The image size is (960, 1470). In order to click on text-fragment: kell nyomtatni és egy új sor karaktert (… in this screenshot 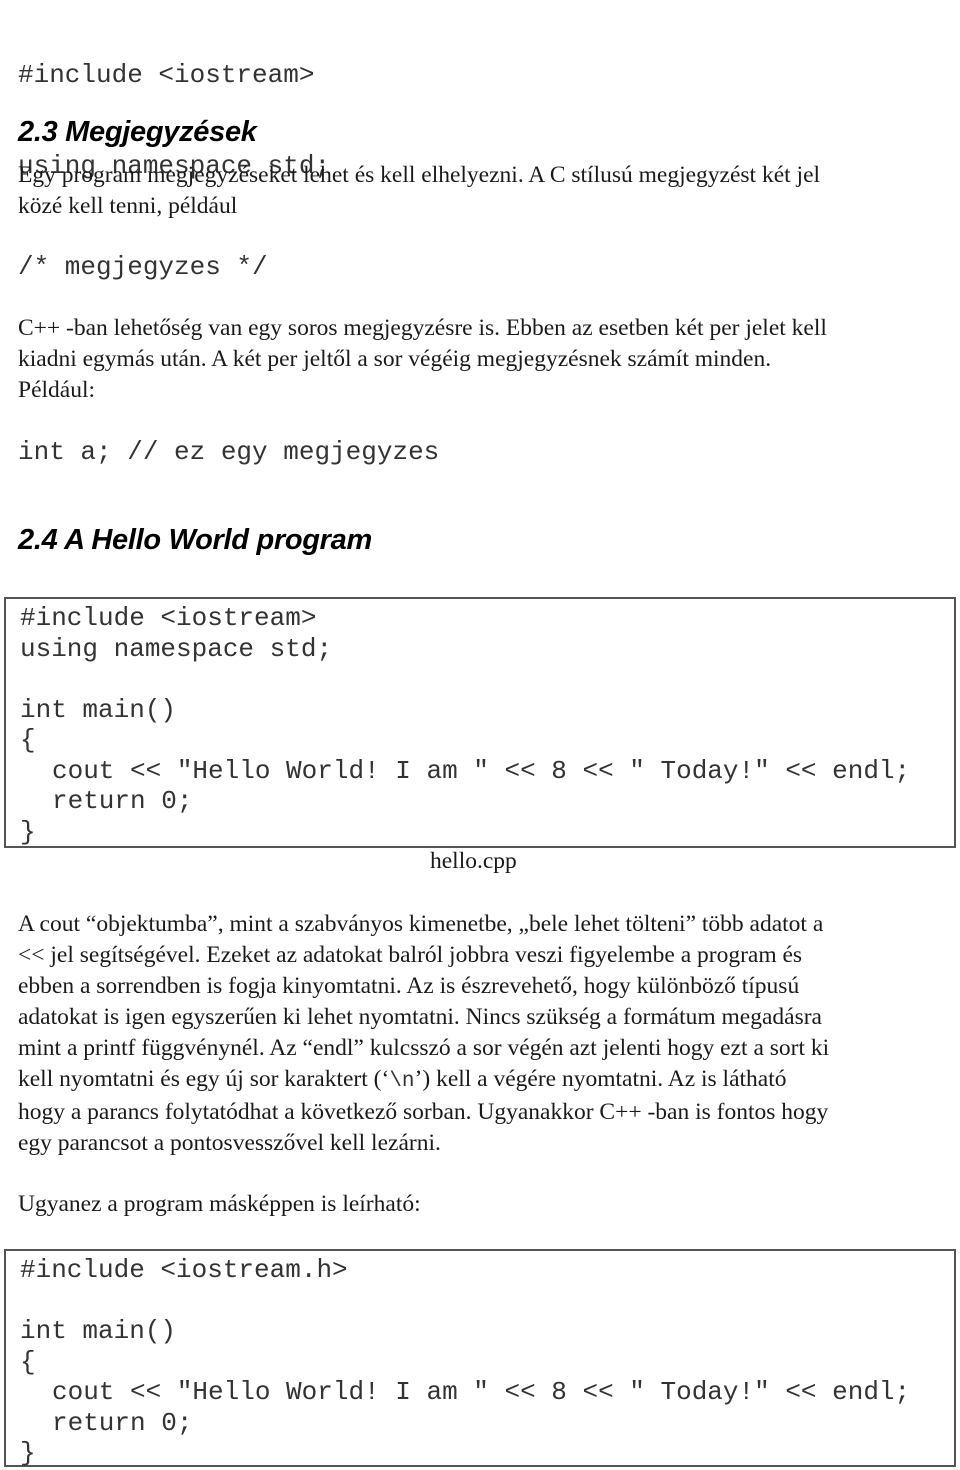, I will do `click(204, 1079)`.